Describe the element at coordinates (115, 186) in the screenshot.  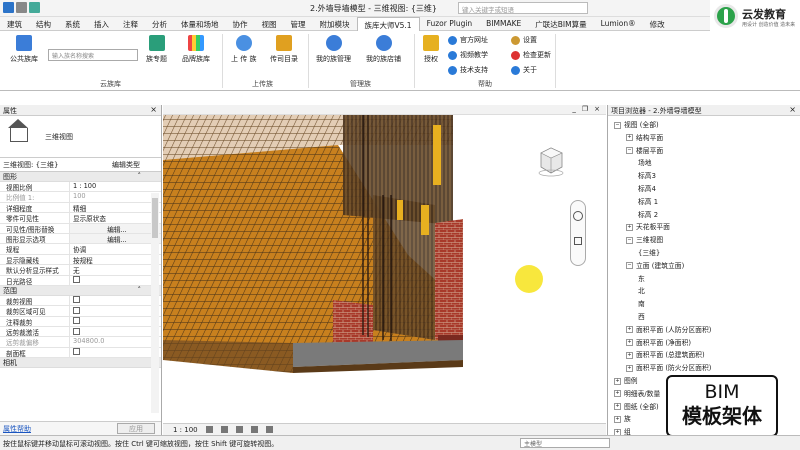
I see `property-value: 1 : 100` at that location.